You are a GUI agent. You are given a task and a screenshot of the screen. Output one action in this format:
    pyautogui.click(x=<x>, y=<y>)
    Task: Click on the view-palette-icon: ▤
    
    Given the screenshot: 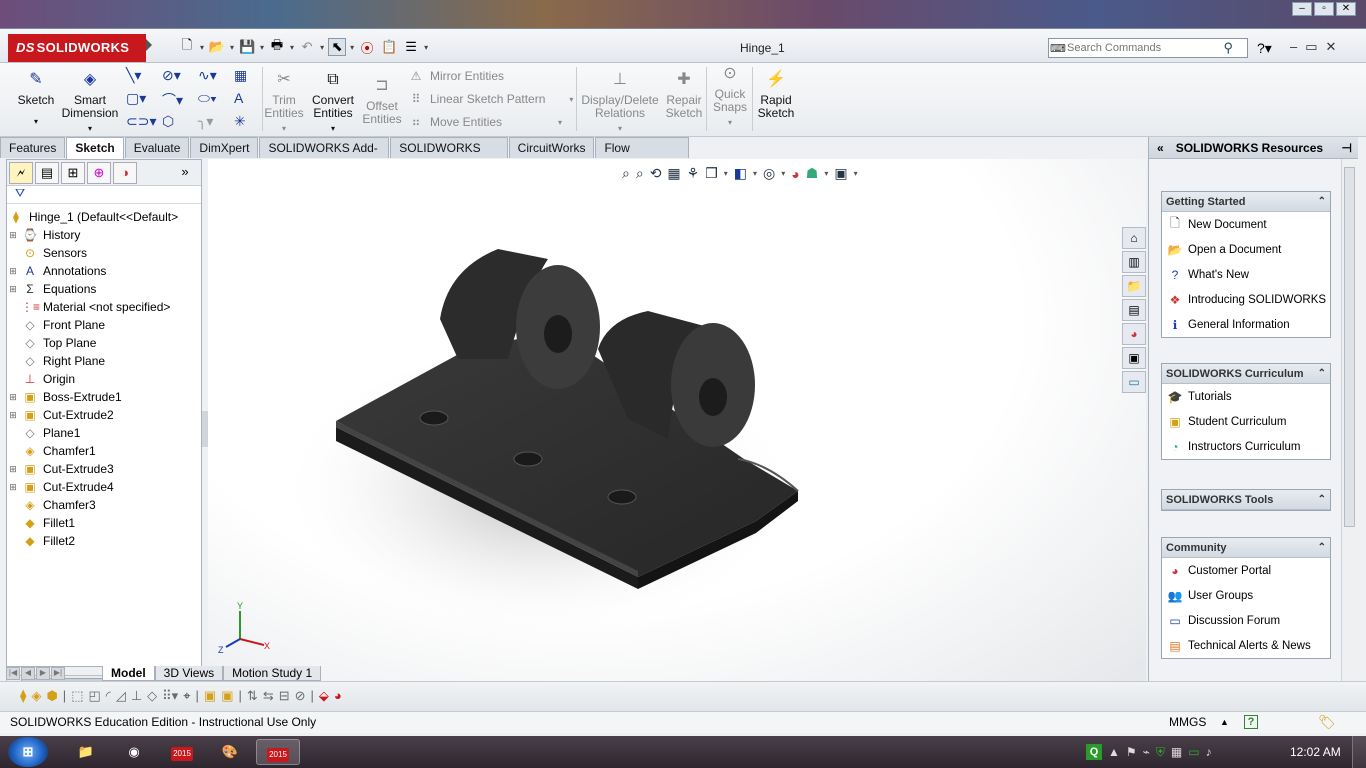 What is the action you would take?
    pyautogui.click(x=1134, y=310)
    